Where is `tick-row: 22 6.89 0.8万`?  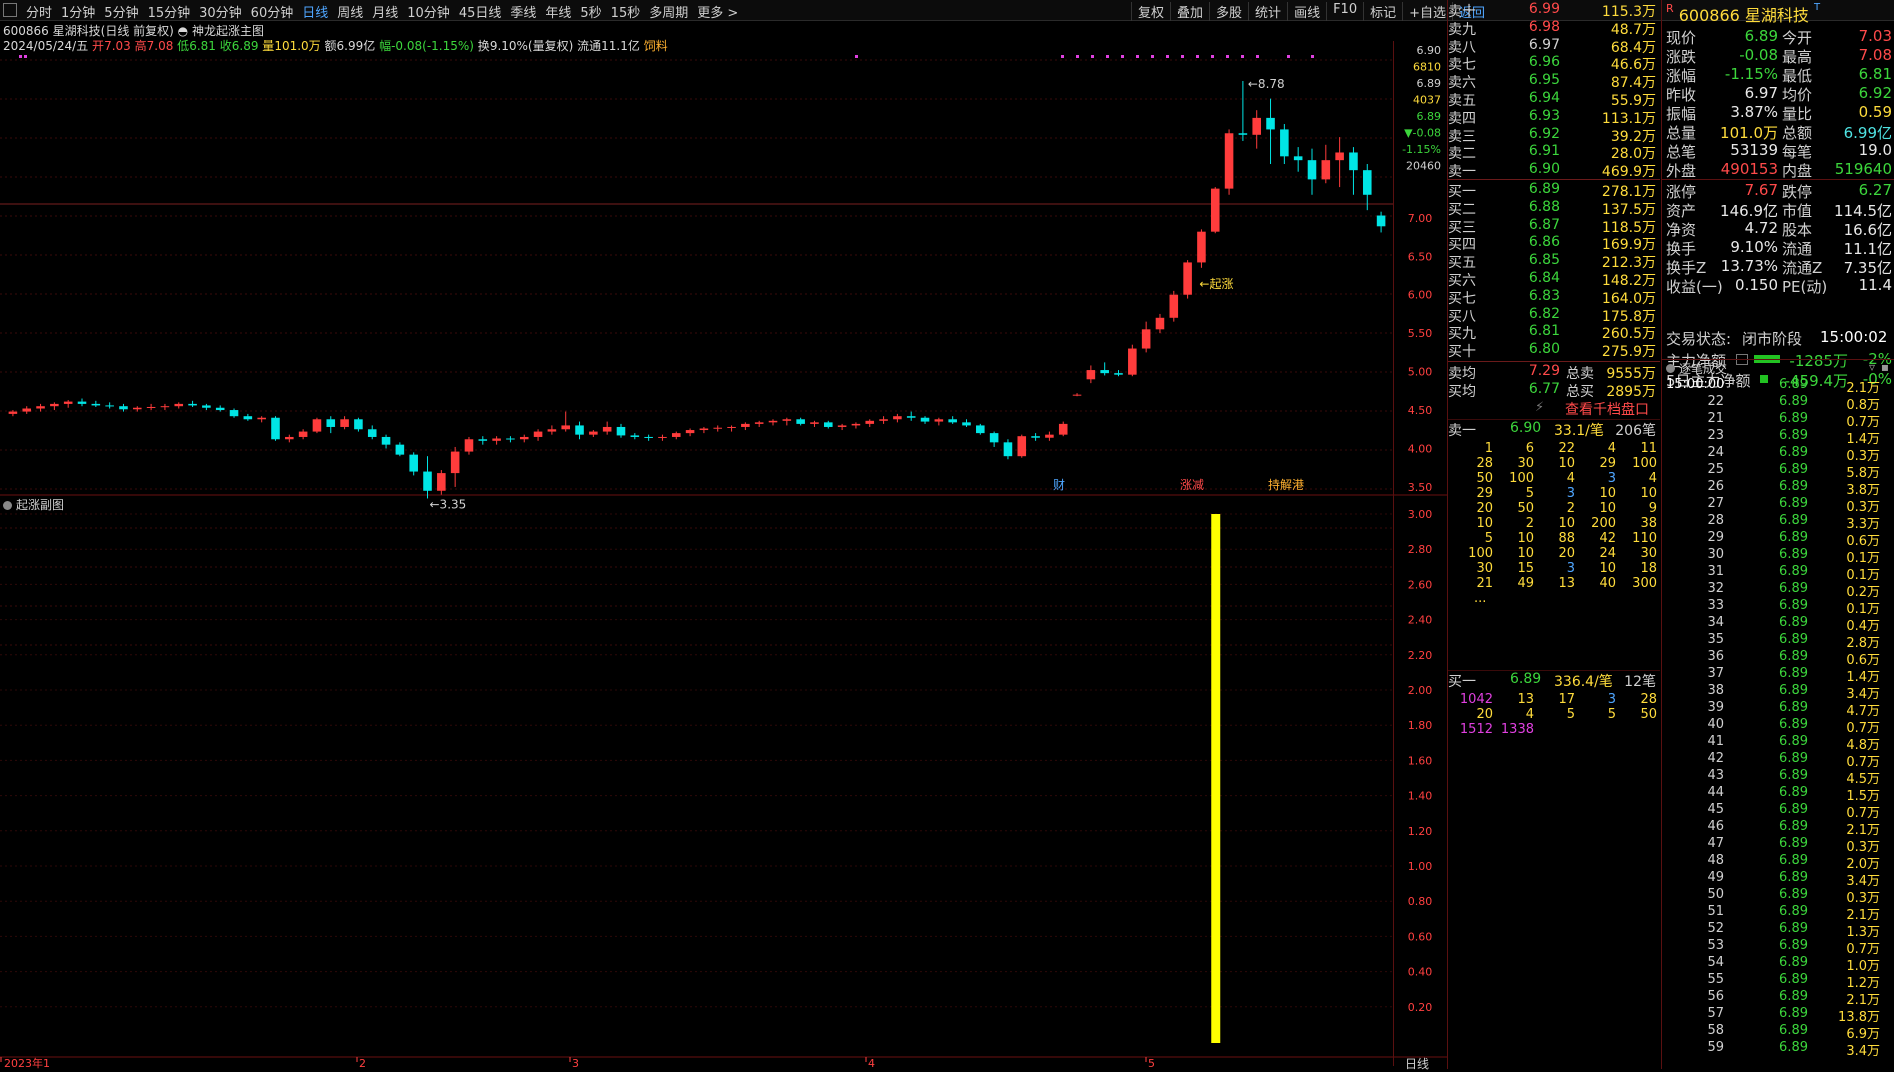
tick-row: 22 6.89 0.8万 is located at coordinates (1779, 403).